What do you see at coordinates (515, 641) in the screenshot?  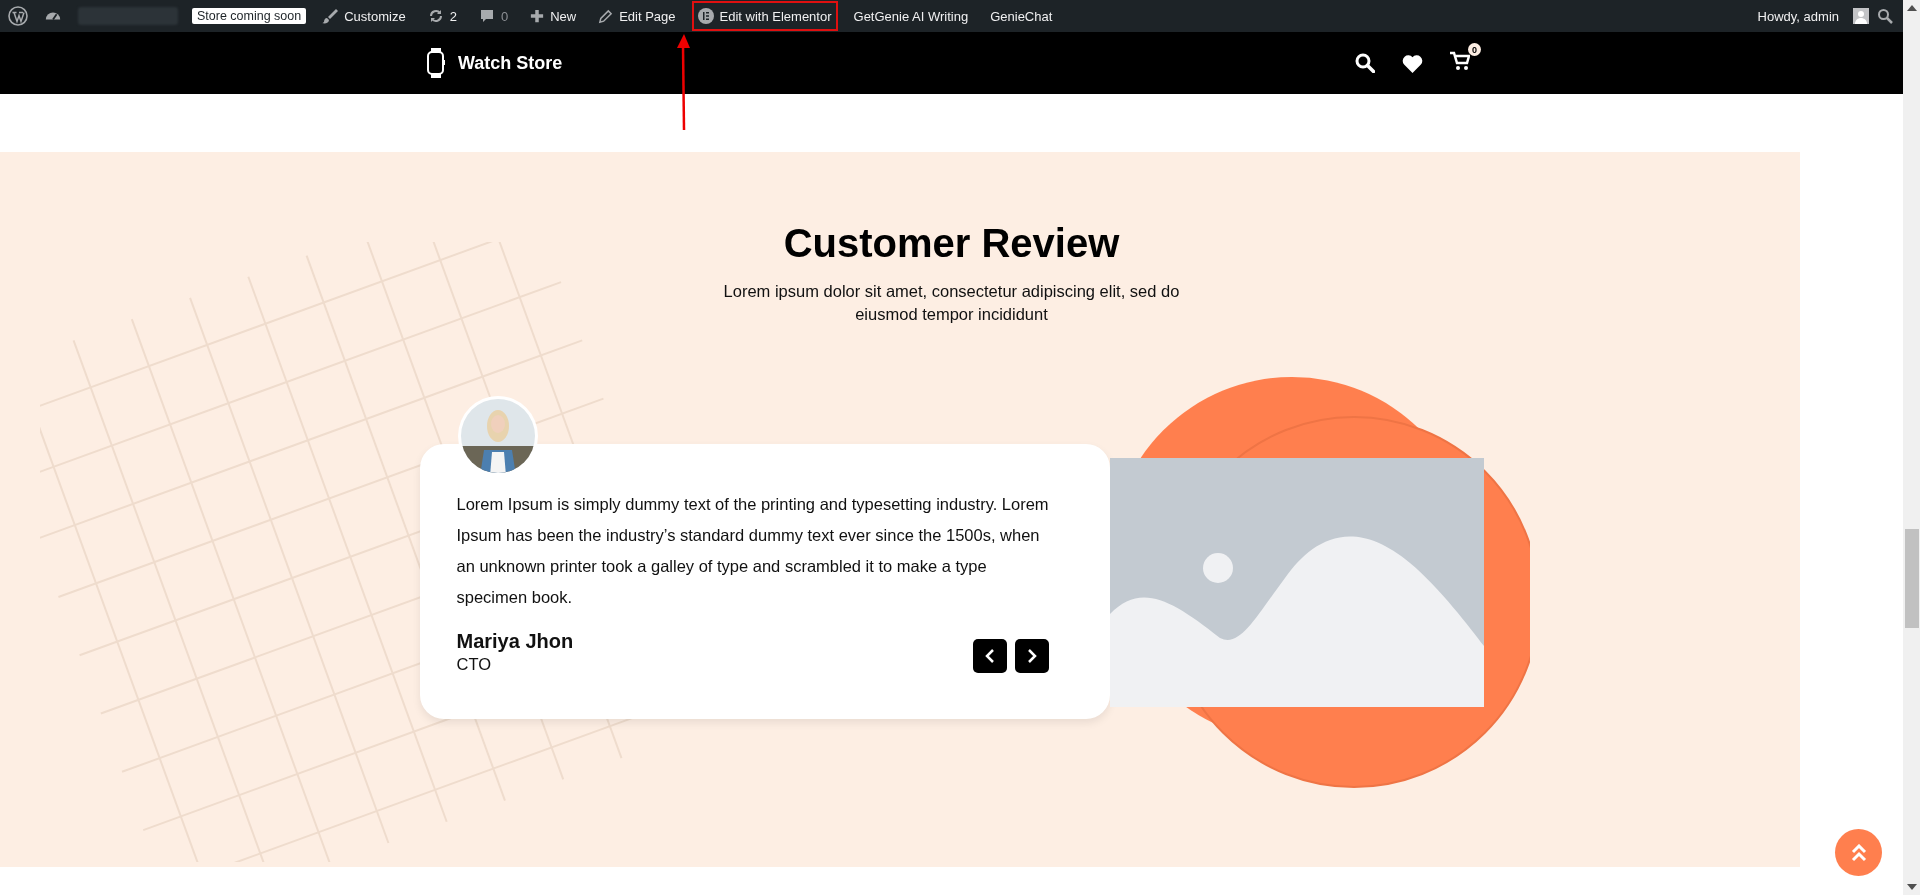 I see `reviewer-name: Mariya Jhon` at bounding box center [515, 641].